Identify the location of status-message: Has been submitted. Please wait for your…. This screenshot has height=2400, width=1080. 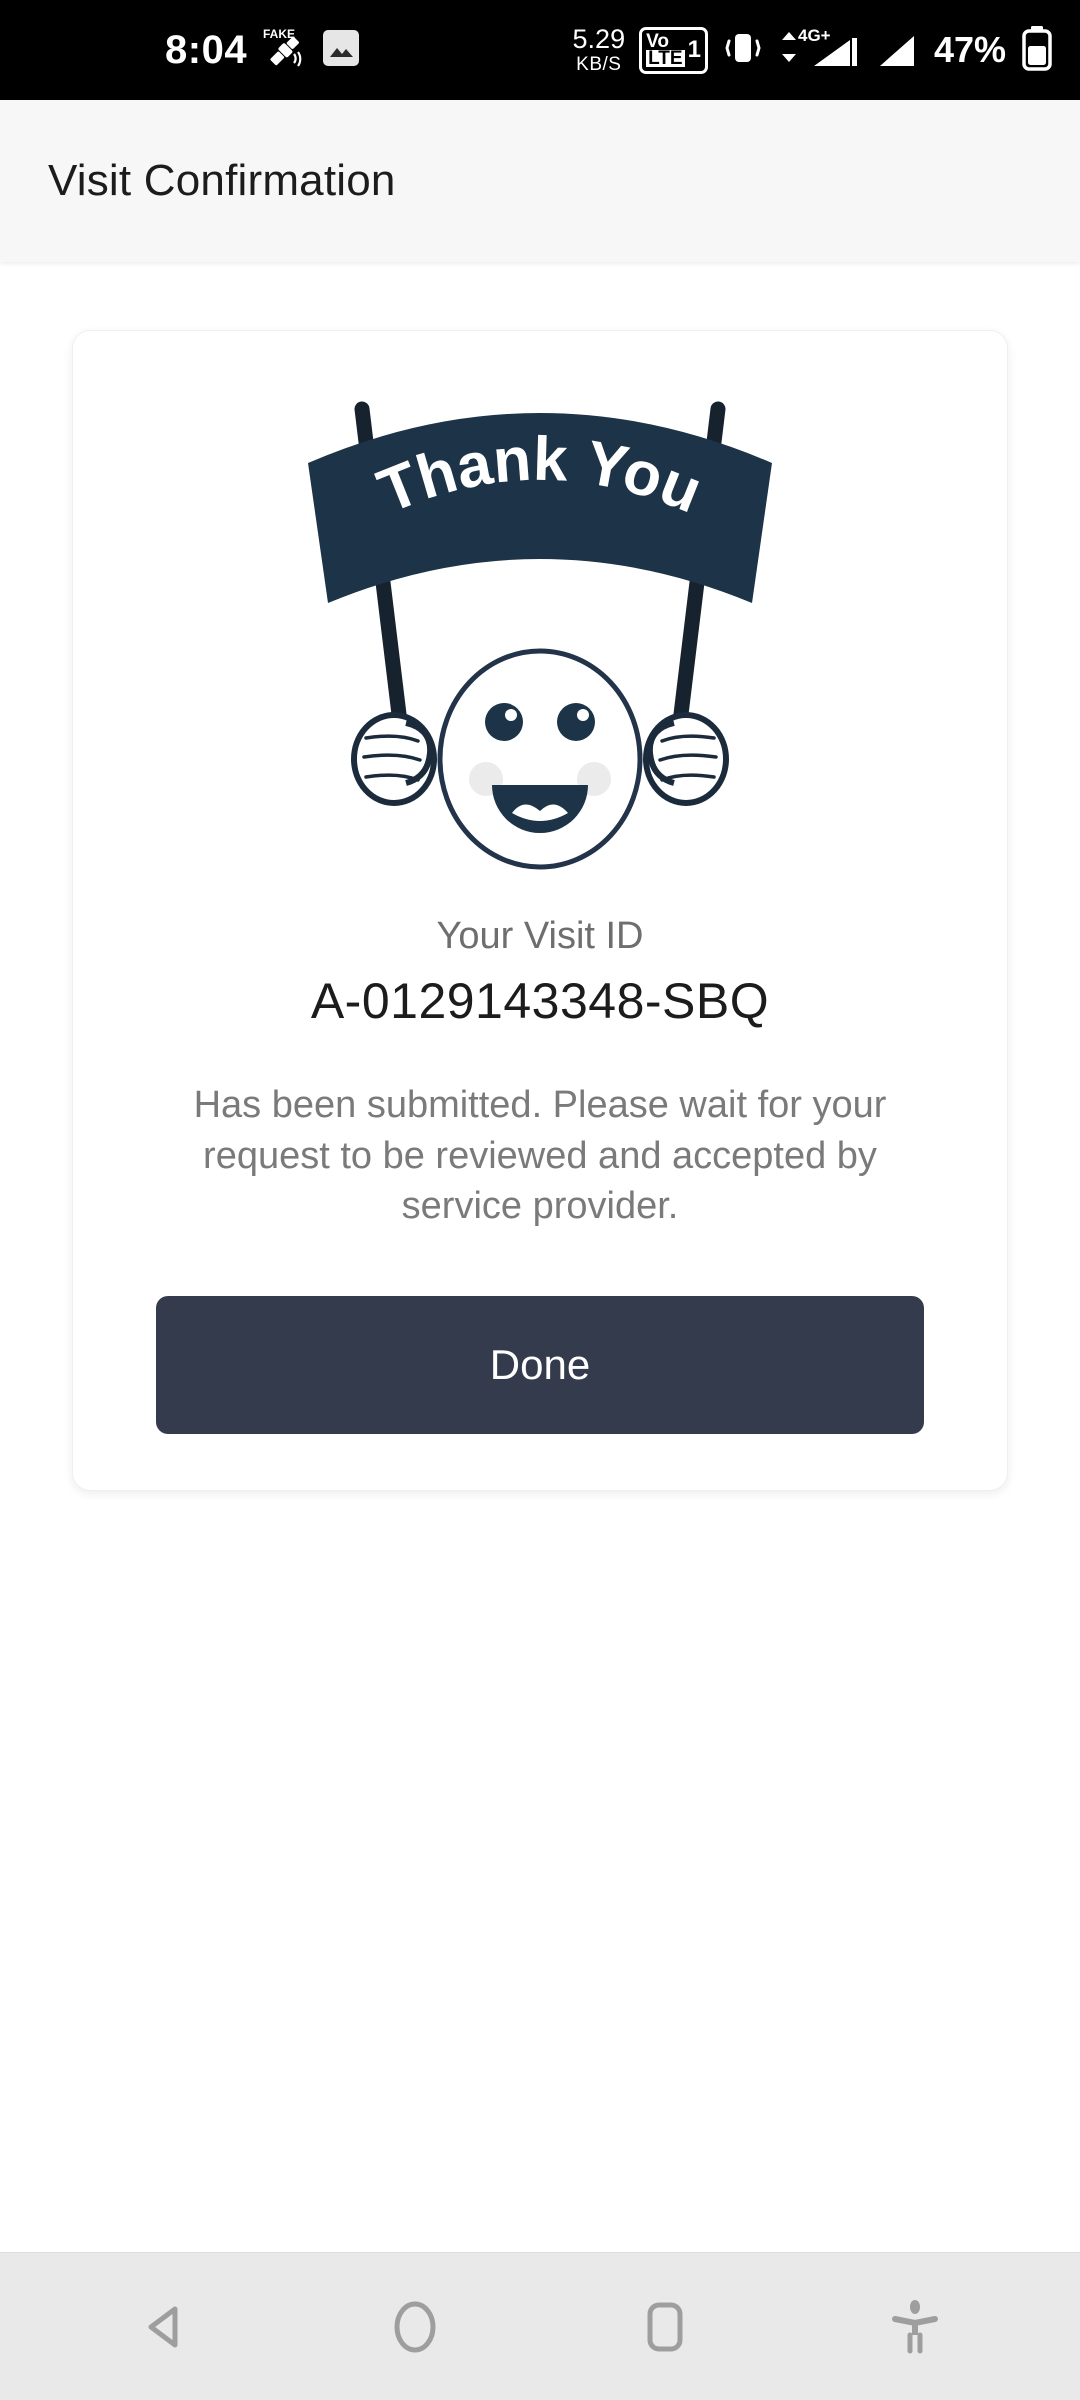
(540, 1156).